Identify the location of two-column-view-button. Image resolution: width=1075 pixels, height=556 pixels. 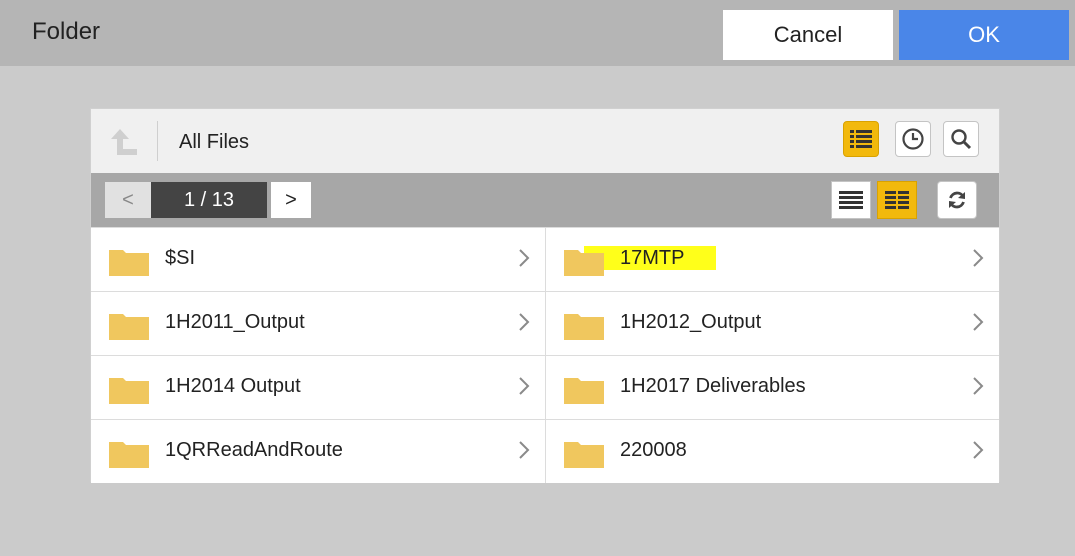
(897, 200).